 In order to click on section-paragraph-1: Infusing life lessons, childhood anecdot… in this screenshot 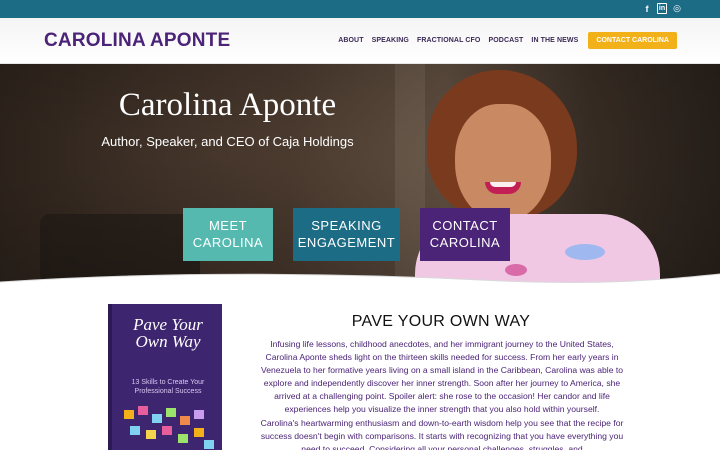, I will do `click(442, 376)`.